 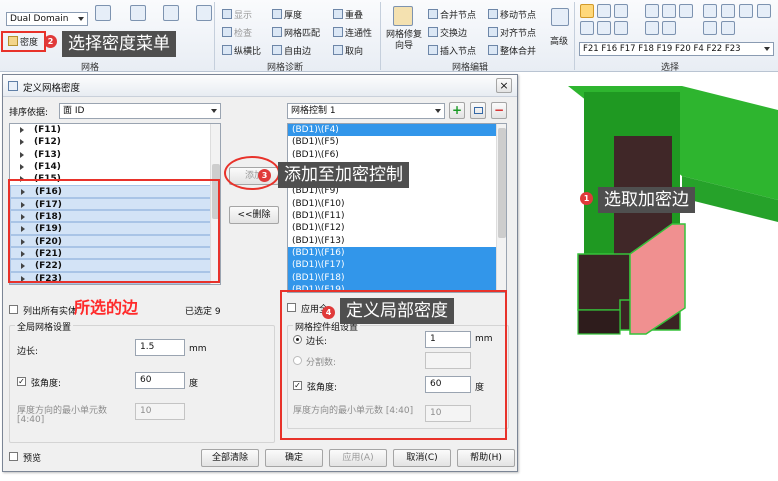 What do you see at coordinates (198, 349) in the screenshot?
I see `unit-mm-label: mm` at bounding box center [198, 349].